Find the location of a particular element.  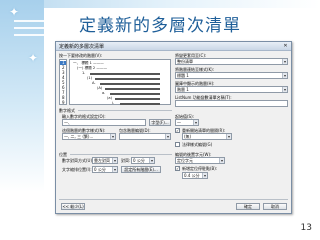

alignment-select: 靠左對齊 ▾ is located at coordinates (105, 160).